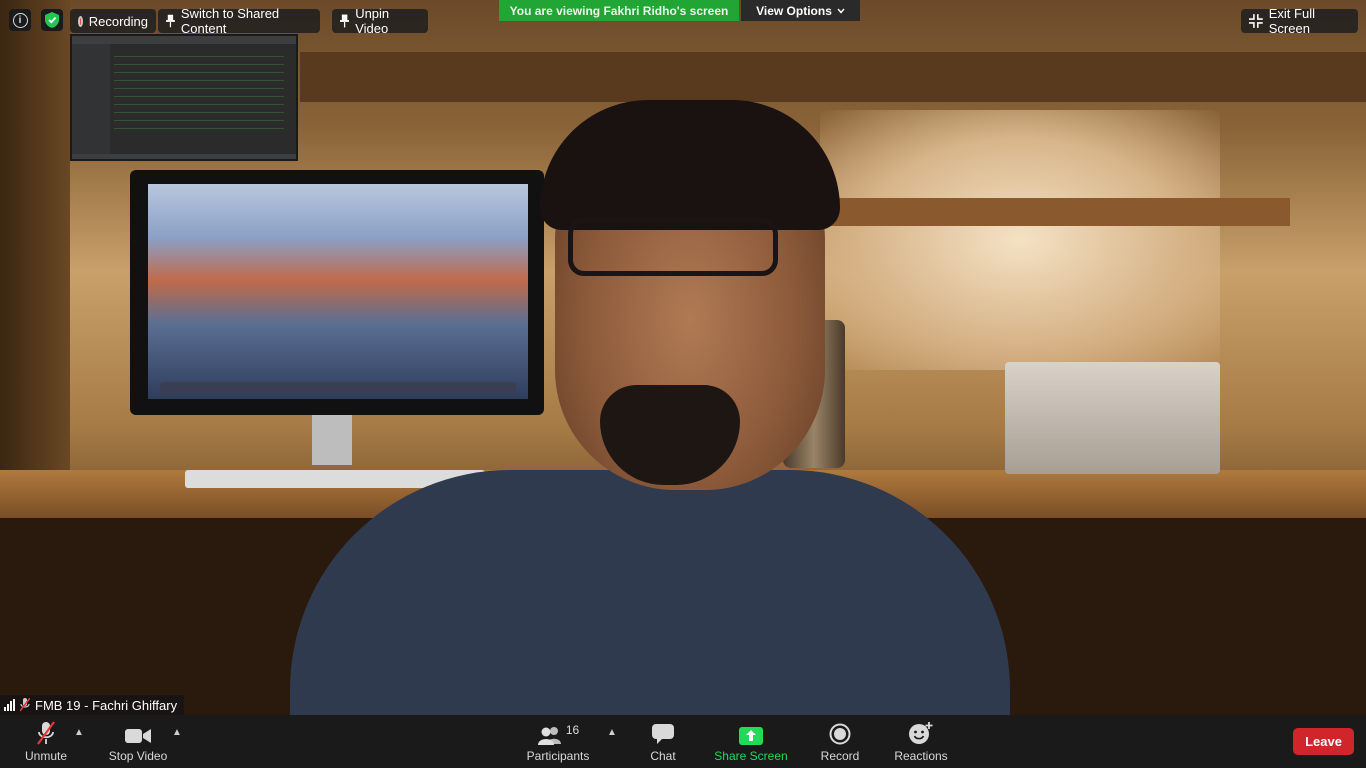 The width and height of the screenshot is (1366, 768). I want to click on unmute-button: Unmute, so click(46, 741).